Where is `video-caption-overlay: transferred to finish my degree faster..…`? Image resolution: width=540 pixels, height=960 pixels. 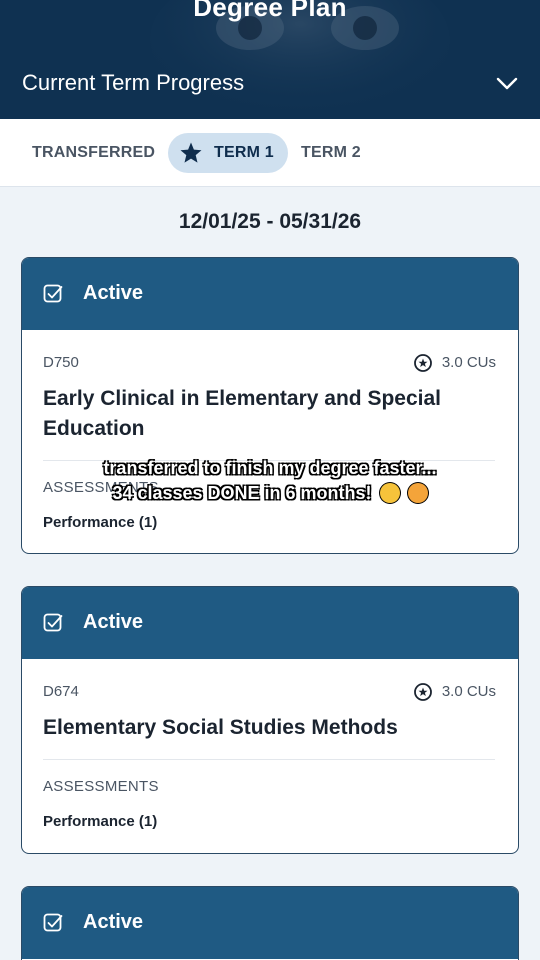 video-caption-overlay: transferred to finish my degree faster..… is located at coordinates (270, 481).